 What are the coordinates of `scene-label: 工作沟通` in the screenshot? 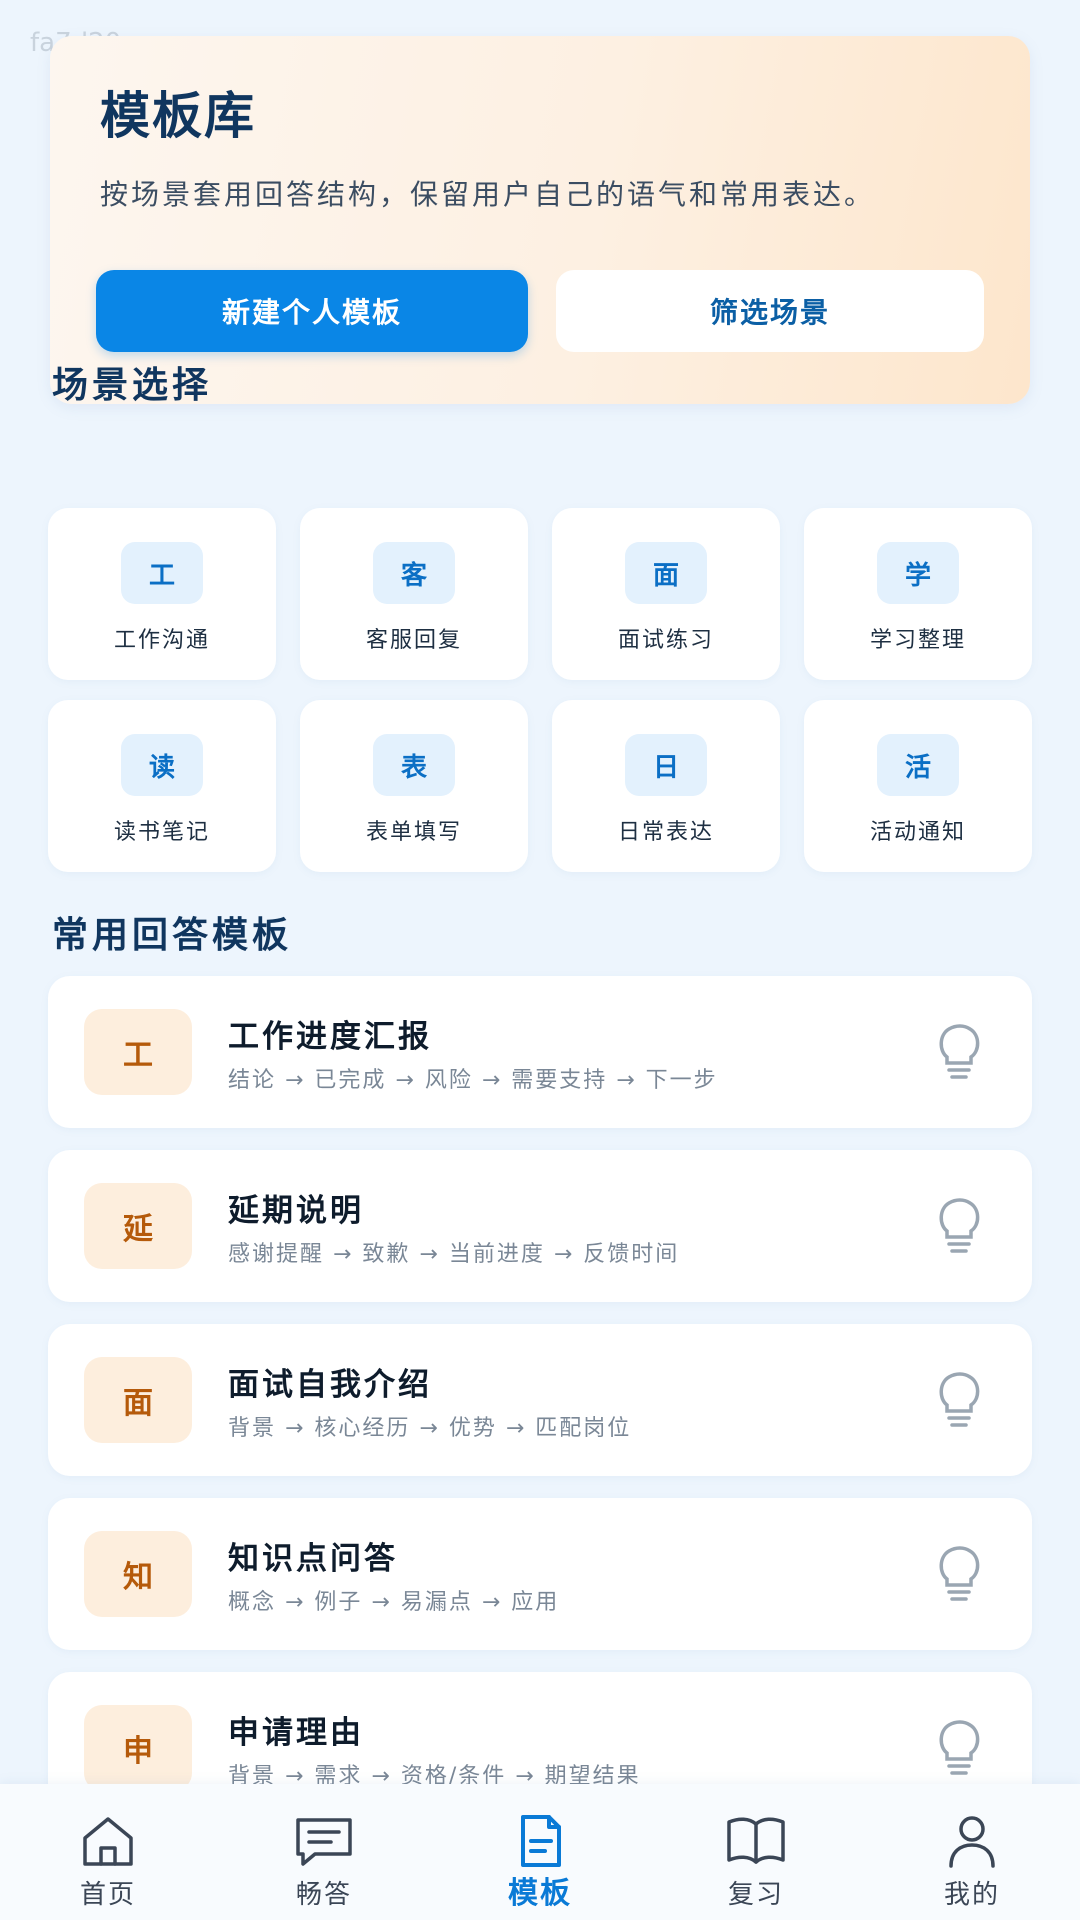 It's located at (161, 640).